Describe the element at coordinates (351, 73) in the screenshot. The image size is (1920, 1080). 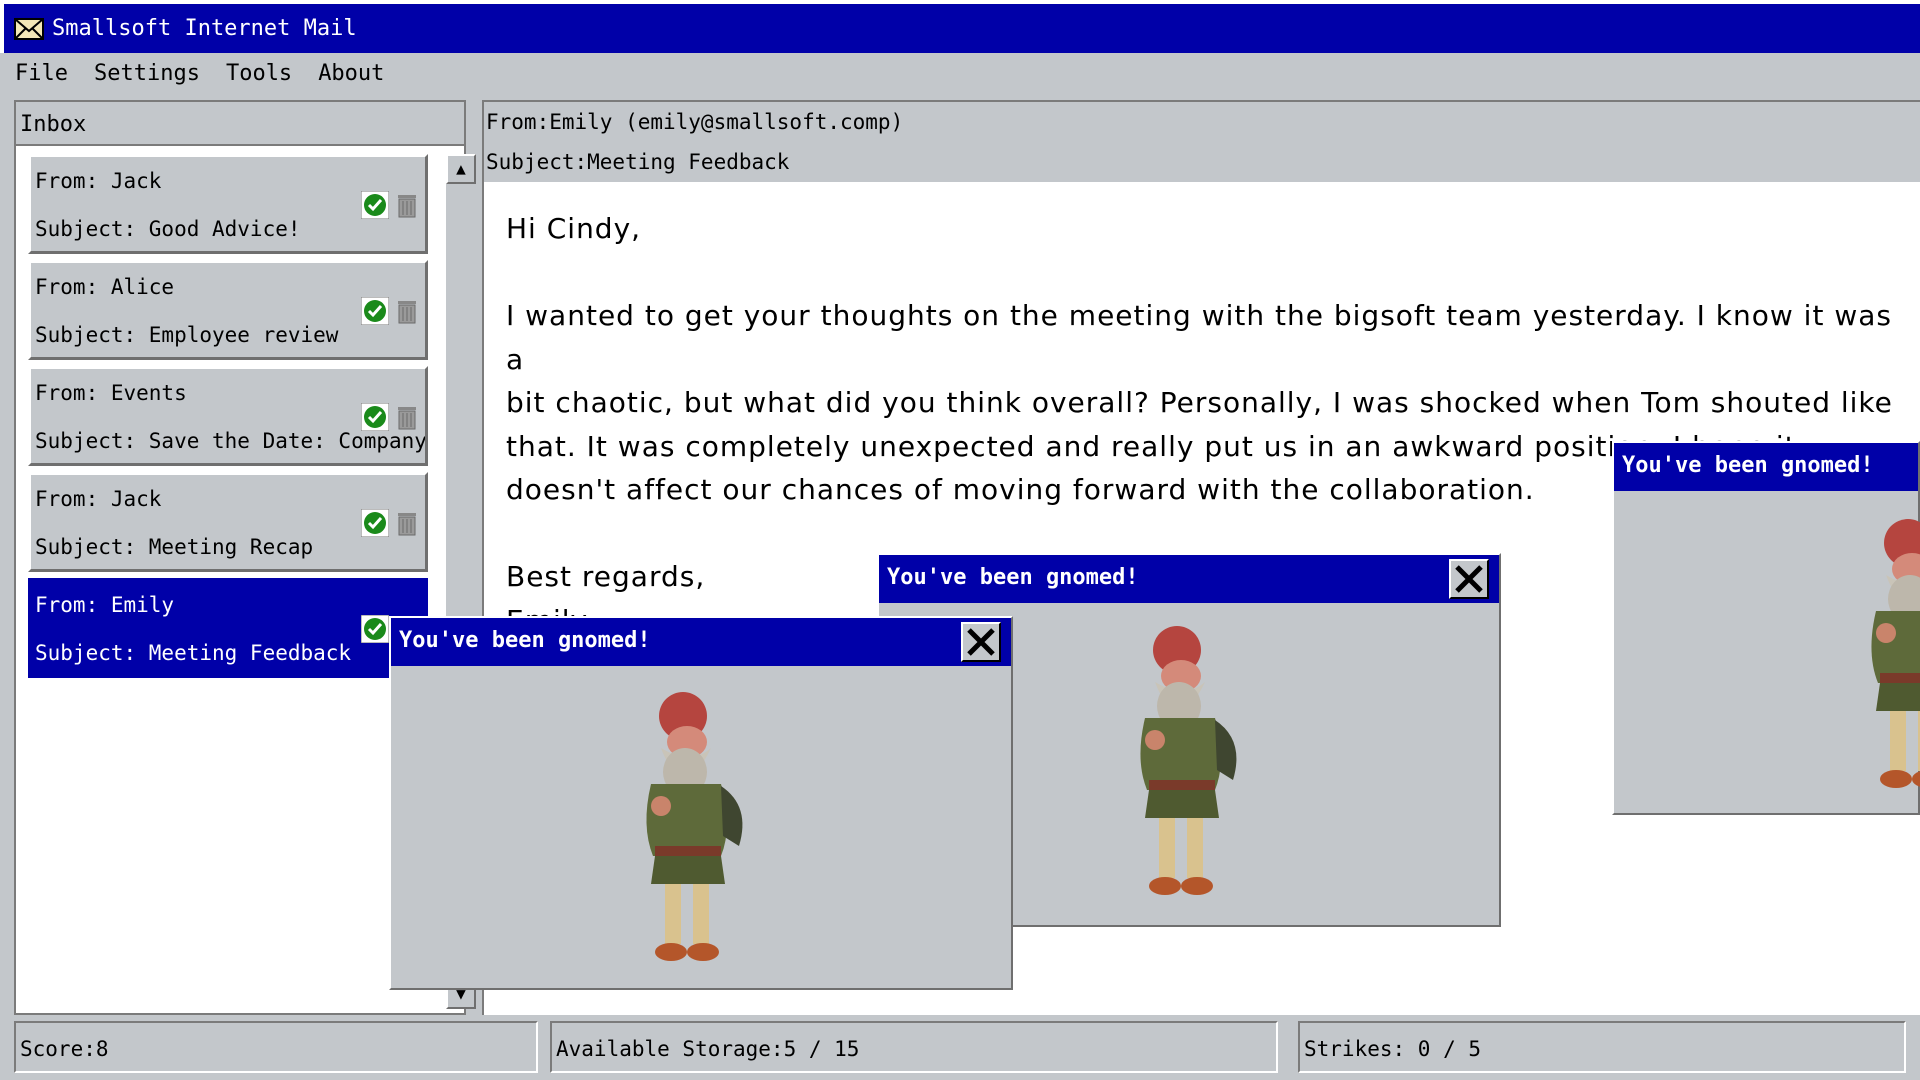
I see `menu-about: About` at that location.